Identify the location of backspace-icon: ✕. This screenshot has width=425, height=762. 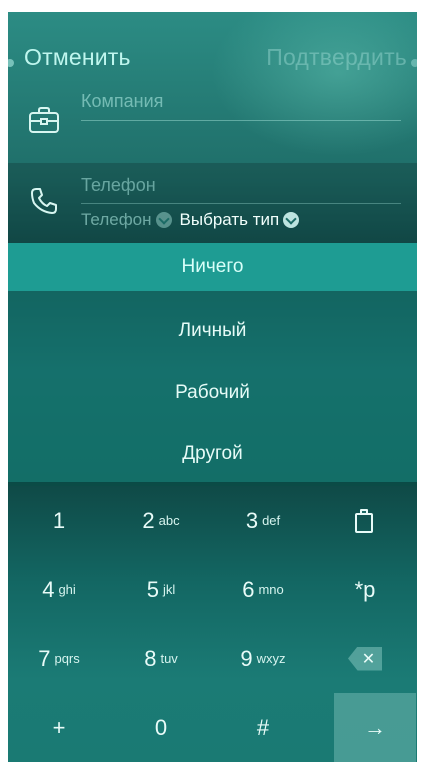
(365, 658).